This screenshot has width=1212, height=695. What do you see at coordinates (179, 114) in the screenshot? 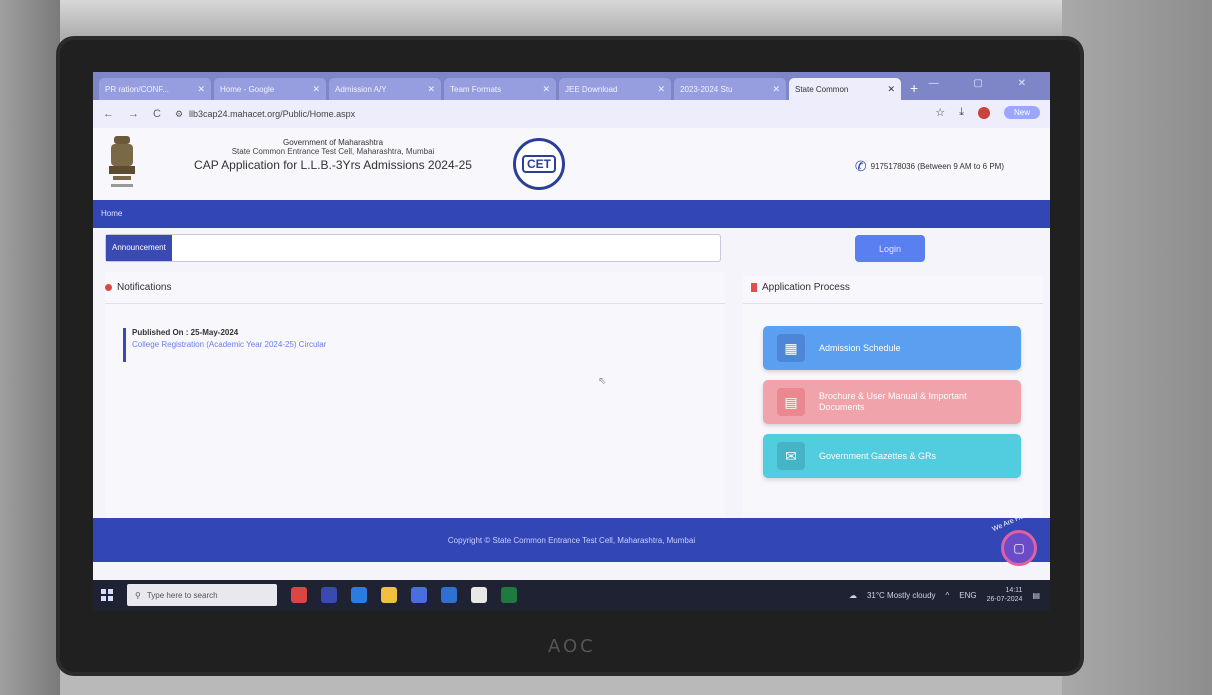
I see `site-info-icon: ⚙` at bounding box center [179, 114].